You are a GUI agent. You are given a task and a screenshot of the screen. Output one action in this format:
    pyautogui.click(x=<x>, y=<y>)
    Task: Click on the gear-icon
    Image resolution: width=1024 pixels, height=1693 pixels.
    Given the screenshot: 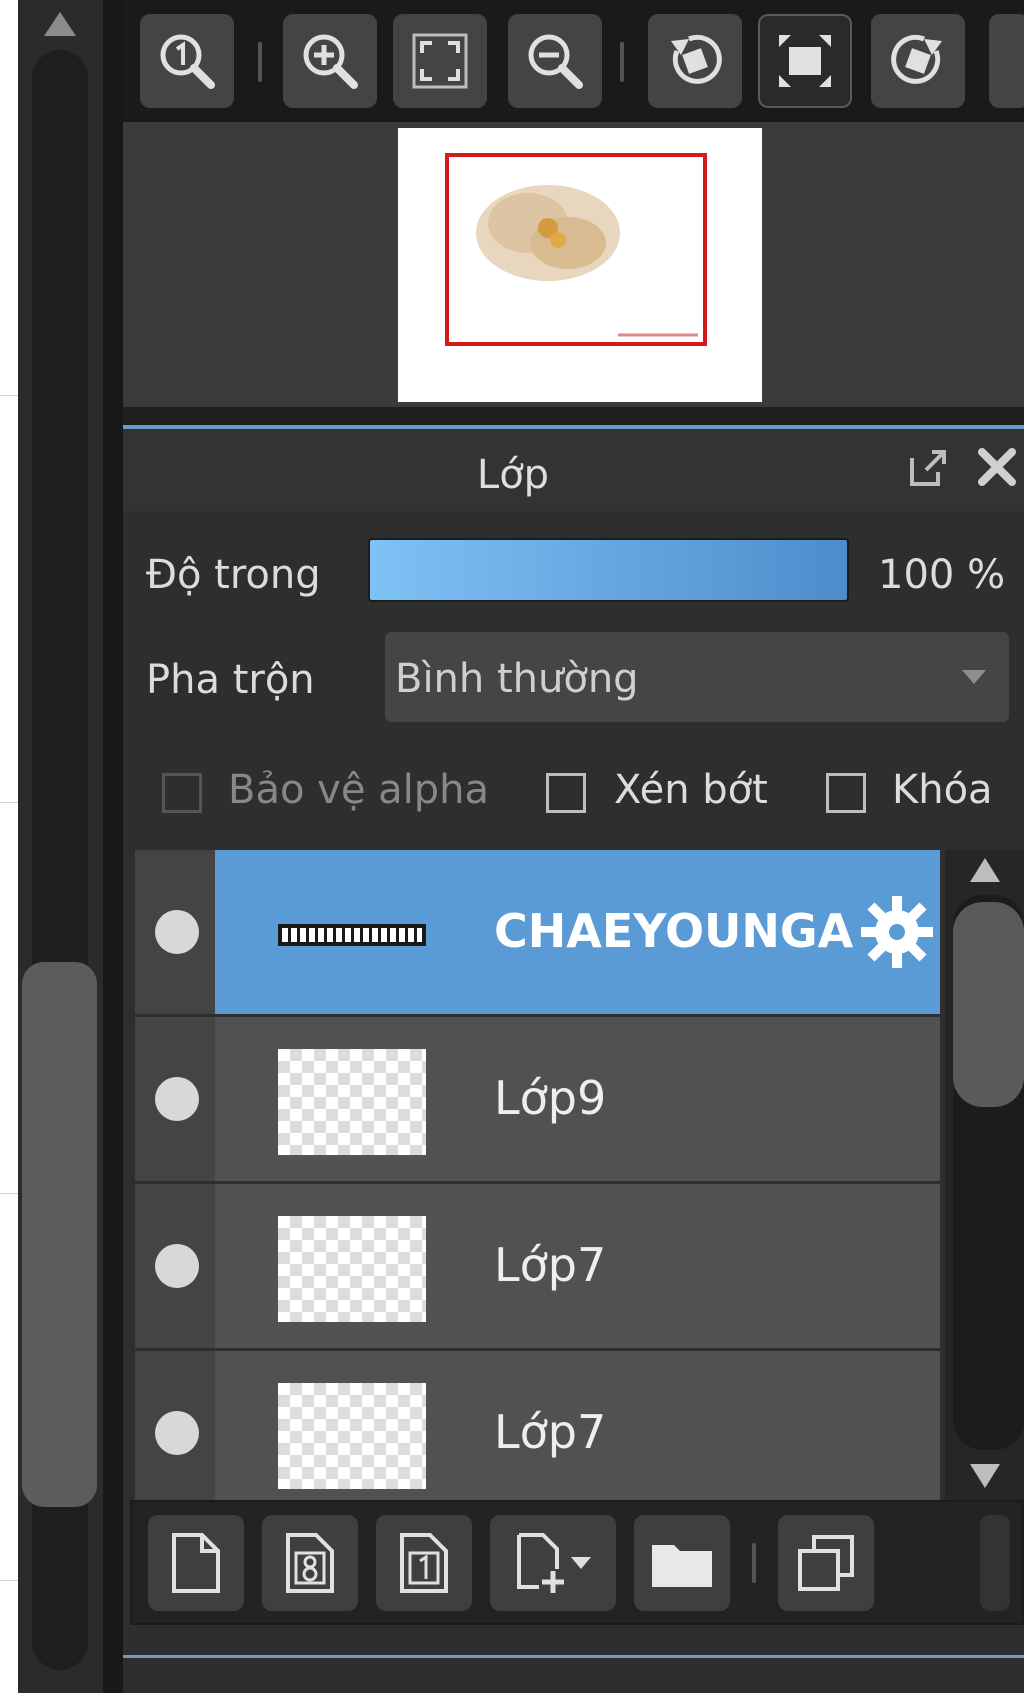 What is the action you would take?
    pyautogui.click(x=897, y=932)
    